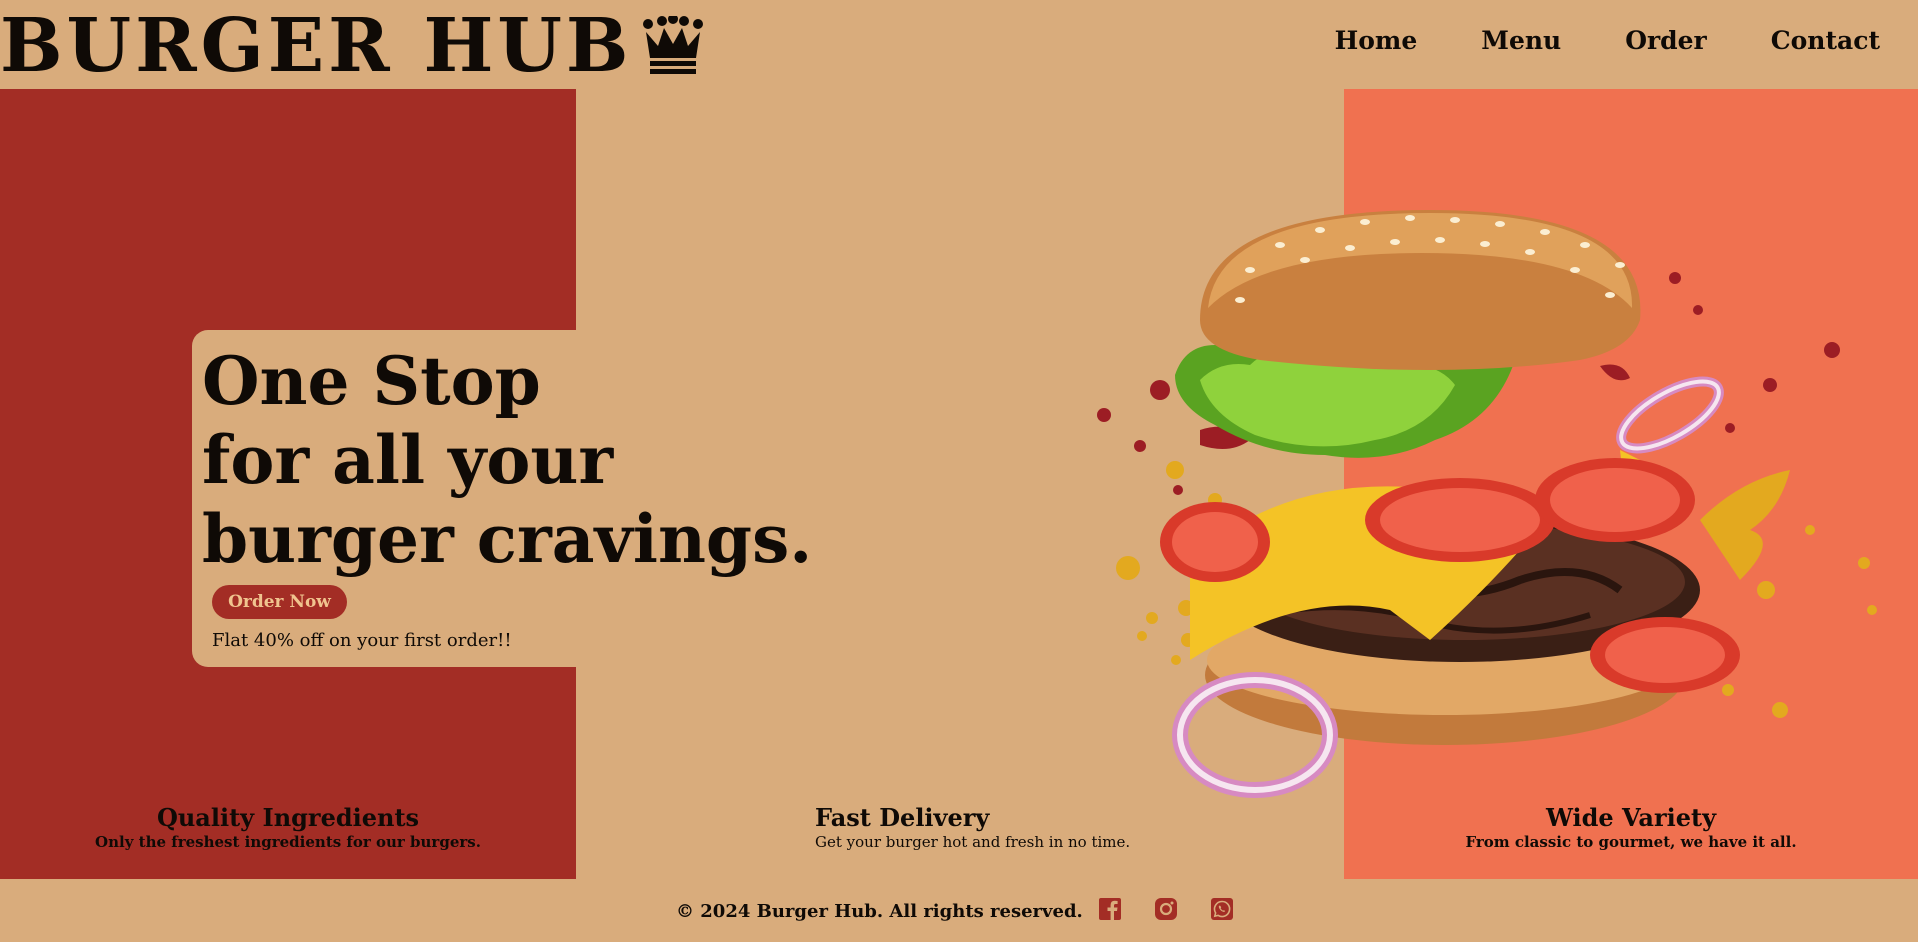 This screenshot has height=942, width=1918. I want to click on facebook-icon, so click(1110, 909).